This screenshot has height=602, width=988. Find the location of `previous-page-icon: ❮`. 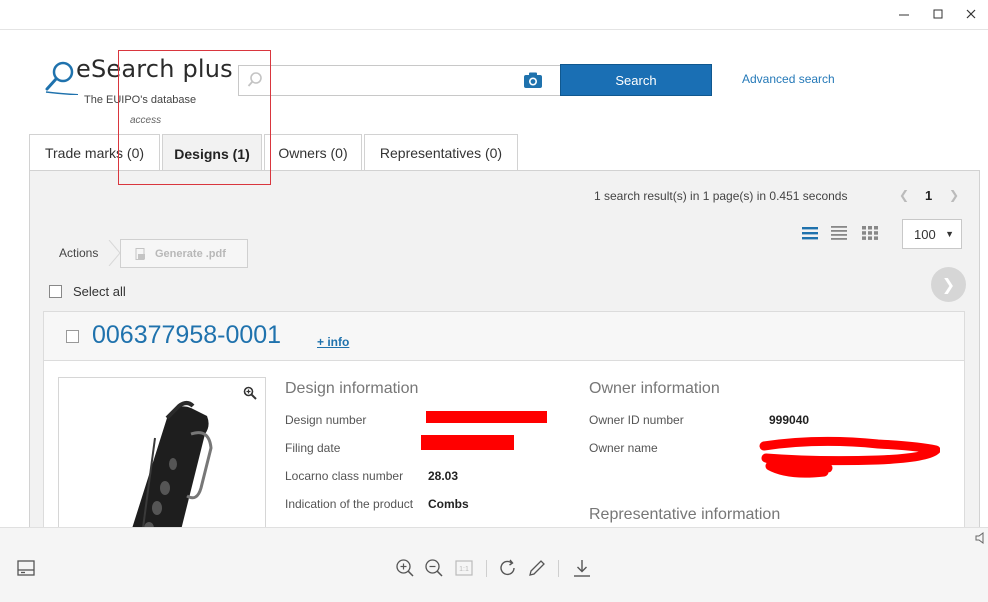

previous-page-icon: ❮ is located at coordinates (904, 195).